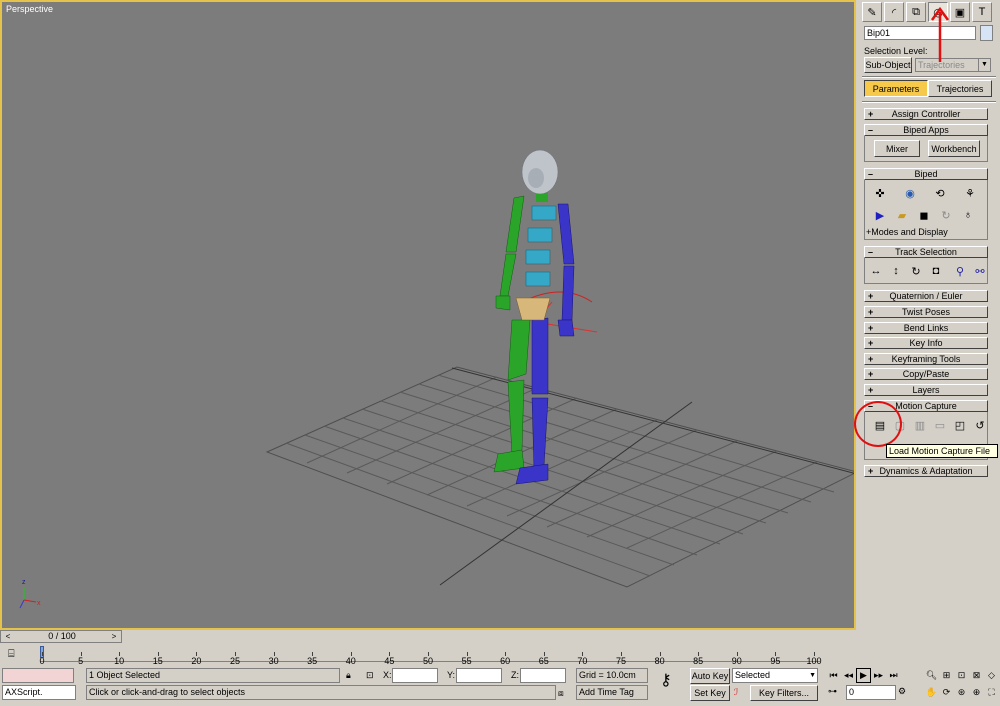 This screenshot has height=706, width=1000. I want to click on auto-key-button: Auto Key, so click(710, 676).